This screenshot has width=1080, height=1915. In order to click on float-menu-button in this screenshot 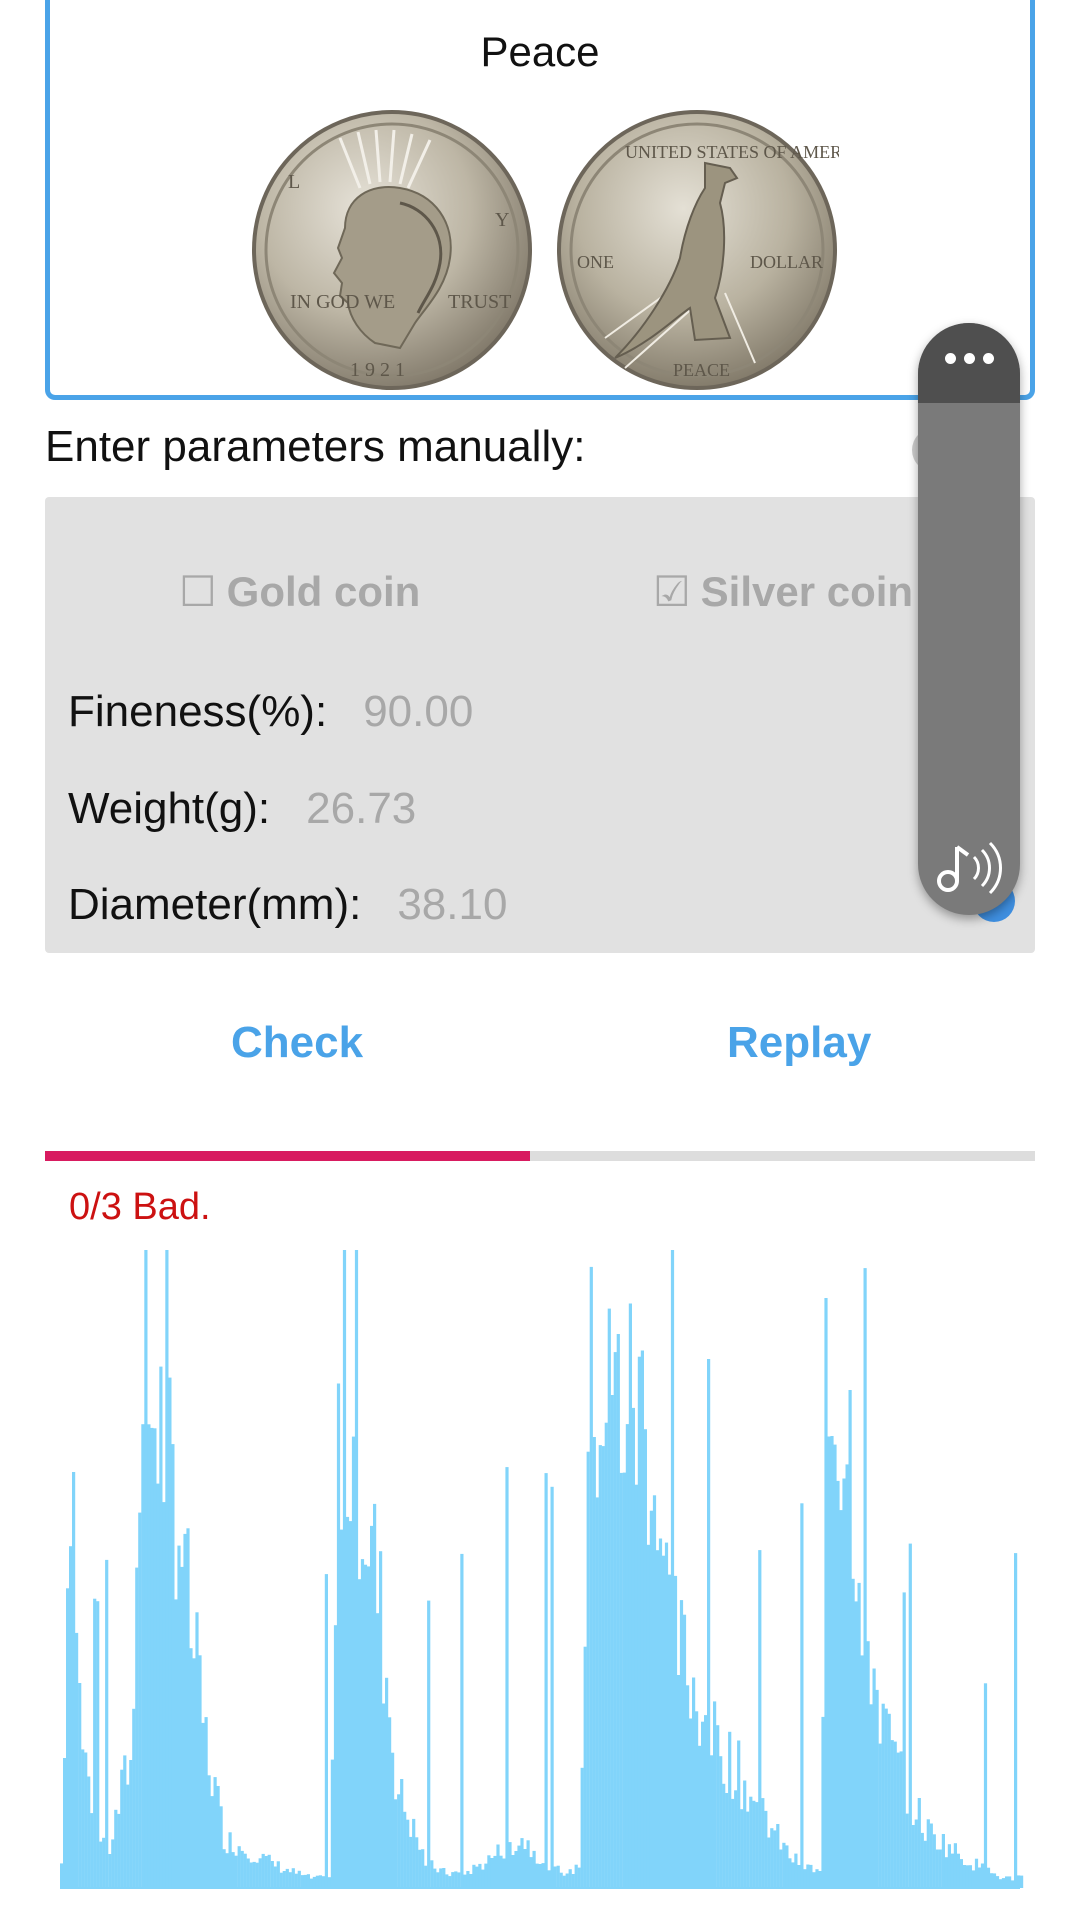, I will do `click(969, 363)`.